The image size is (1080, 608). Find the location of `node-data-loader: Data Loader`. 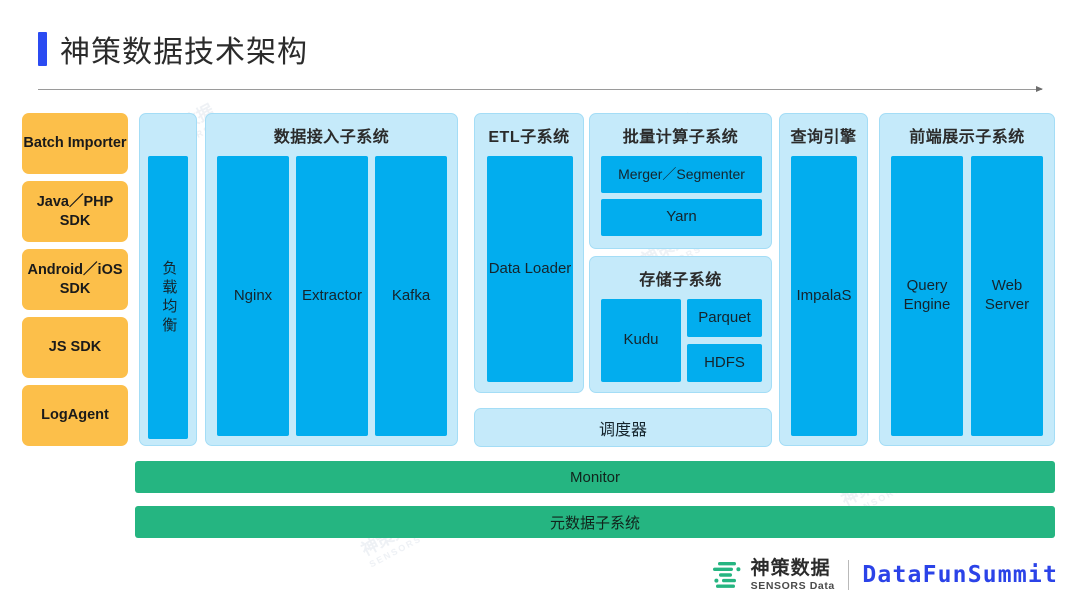

node-data-loader: Data Loader is located at coordinates (530, 269).